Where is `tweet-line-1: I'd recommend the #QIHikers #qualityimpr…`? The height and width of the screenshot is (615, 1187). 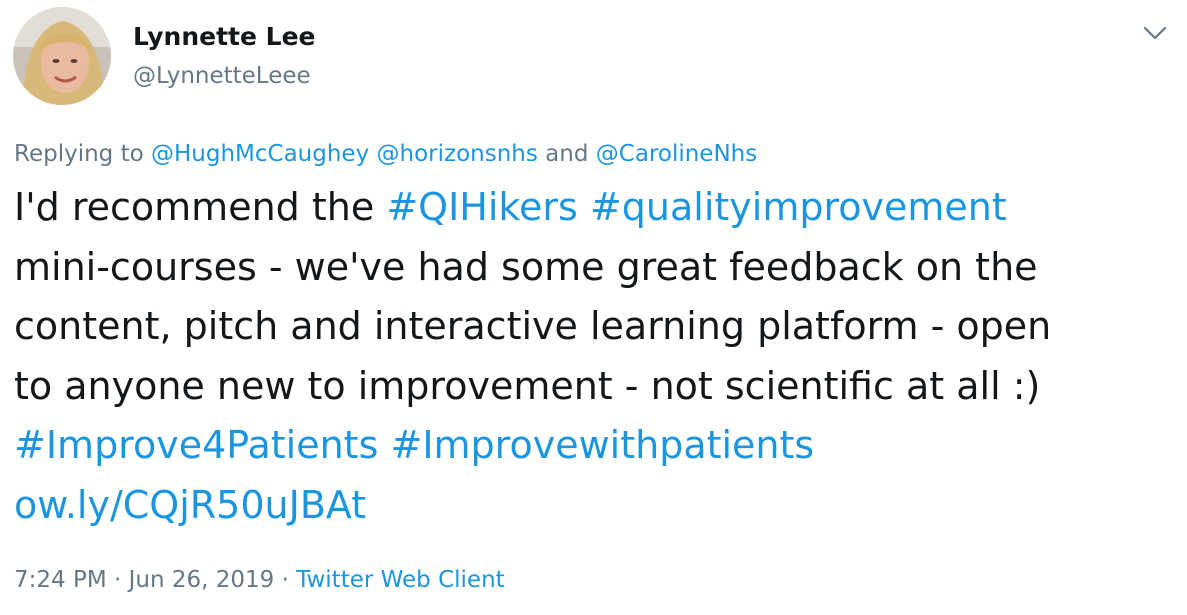
tweet-line-1: I'd recommend the #QIHikers #qualityimpr… is located at coordinates (594, 208).